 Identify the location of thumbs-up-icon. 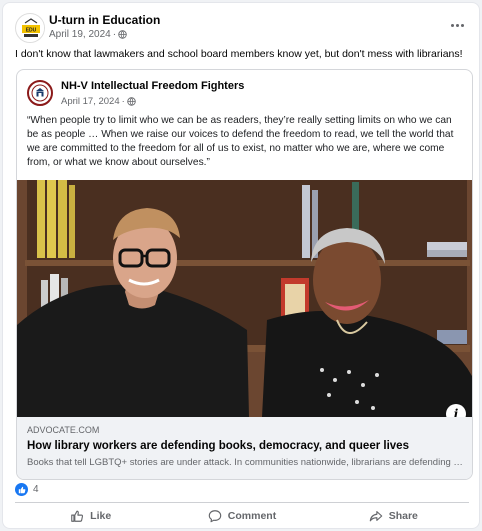
(77, 516).